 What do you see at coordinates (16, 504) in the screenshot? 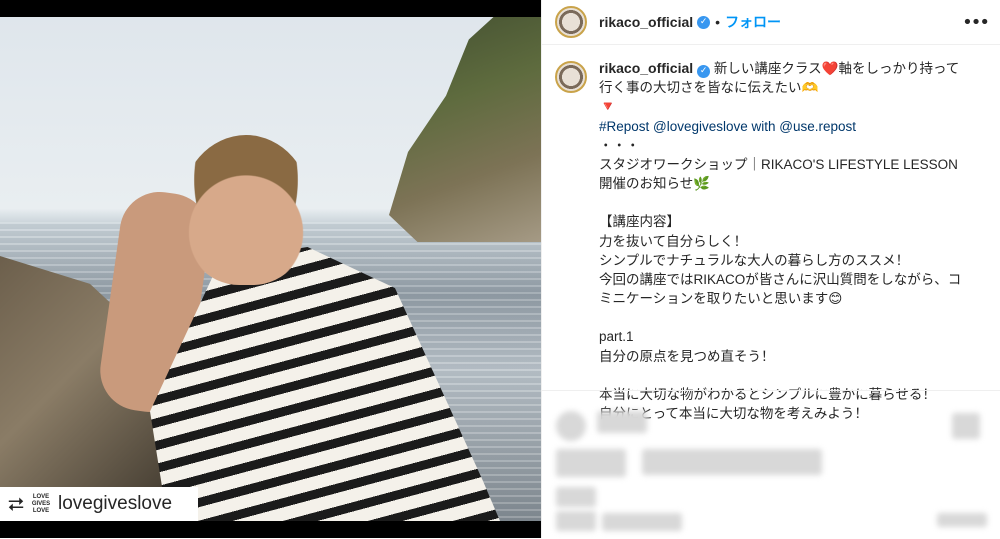
I see `repost-icon: ⮂` at bounding box center [16, 504].